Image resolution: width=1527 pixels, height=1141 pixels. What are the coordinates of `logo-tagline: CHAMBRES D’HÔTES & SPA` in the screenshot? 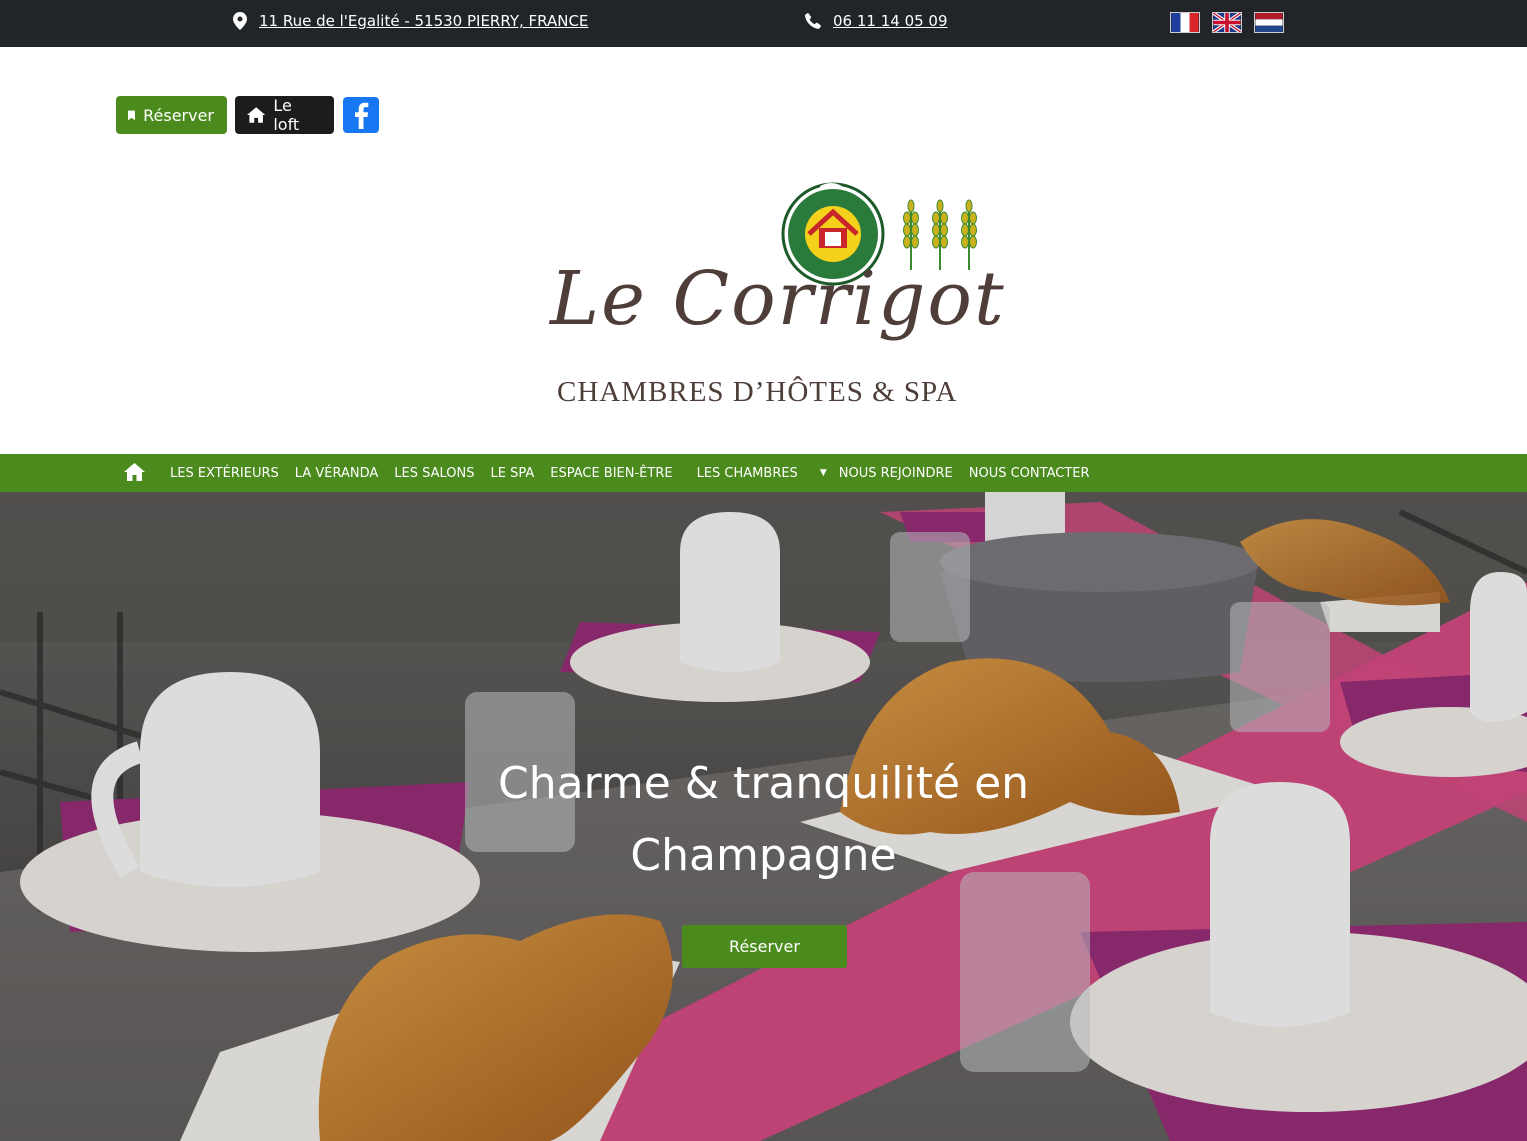 It's located at (757, 392).